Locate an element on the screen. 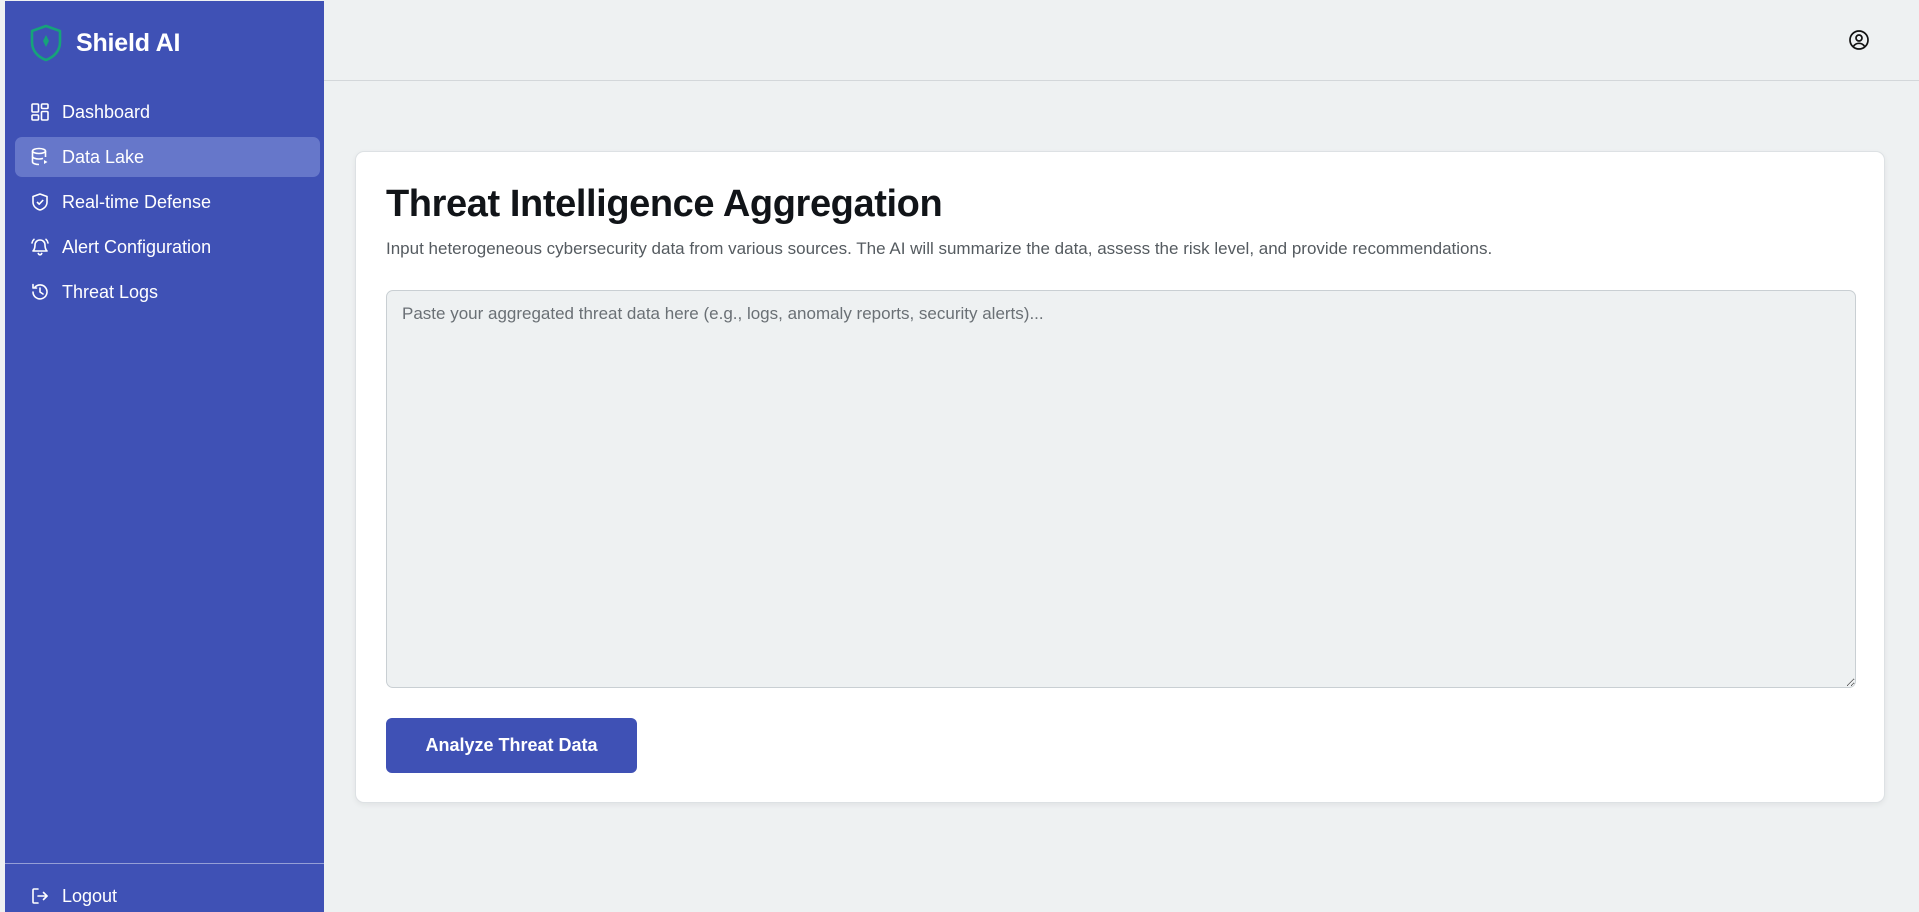  sidebar-item-label: Alert Configuration is located at coordinates (137, 246).